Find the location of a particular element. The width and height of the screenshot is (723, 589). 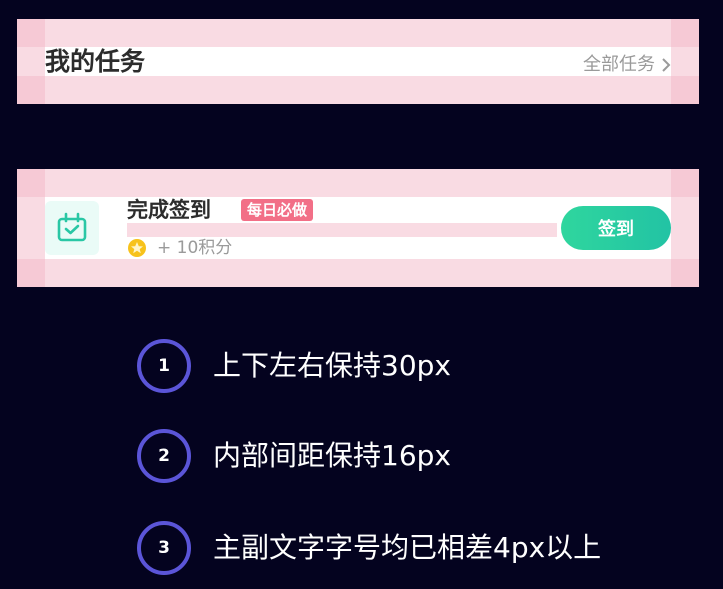

note-number-badge: 1 is located at coordinates (164, 366).